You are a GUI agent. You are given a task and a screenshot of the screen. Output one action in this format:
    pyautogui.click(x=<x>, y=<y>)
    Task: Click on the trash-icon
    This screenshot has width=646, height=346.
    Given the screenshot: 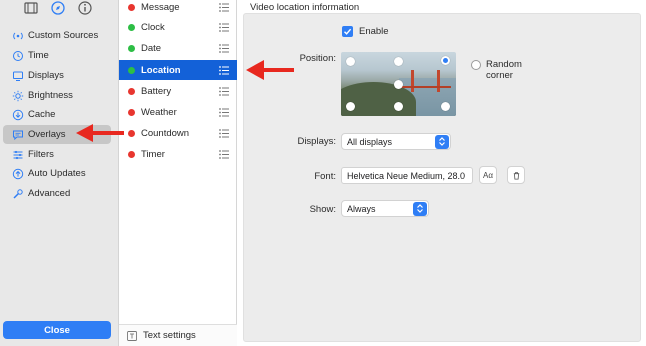 What is the action you would take?
    pyautogui.click(x=516, y=175)
    